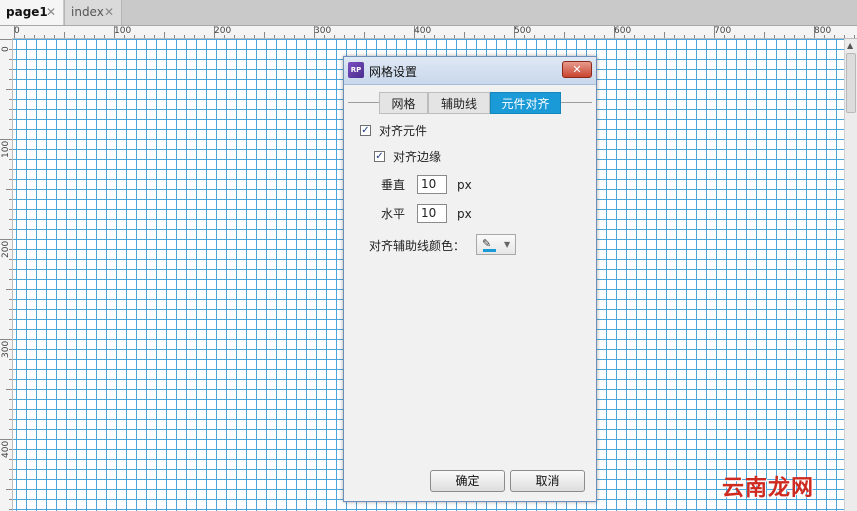 Image resolution: width=857 pixels, height=511 pixels. I want to click on dialog-title: 网格设置, so click(393, 72).